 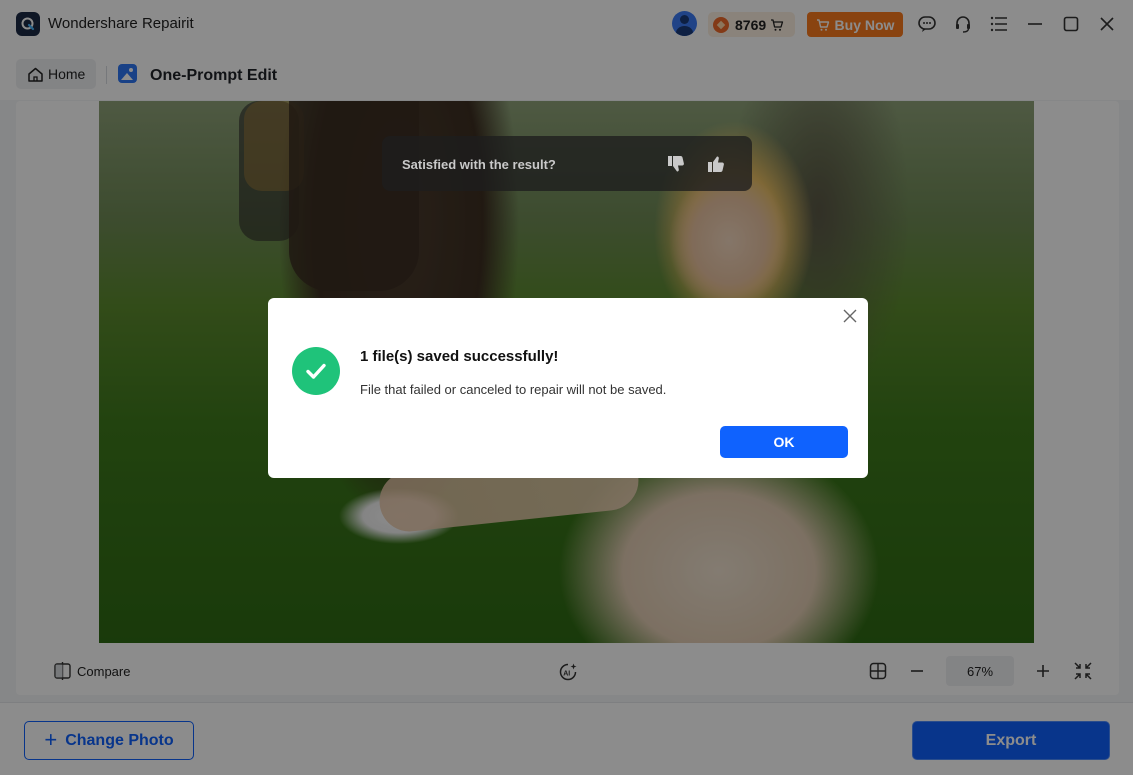 I want to click on ok-button: OK, so click(x=784, y=442).